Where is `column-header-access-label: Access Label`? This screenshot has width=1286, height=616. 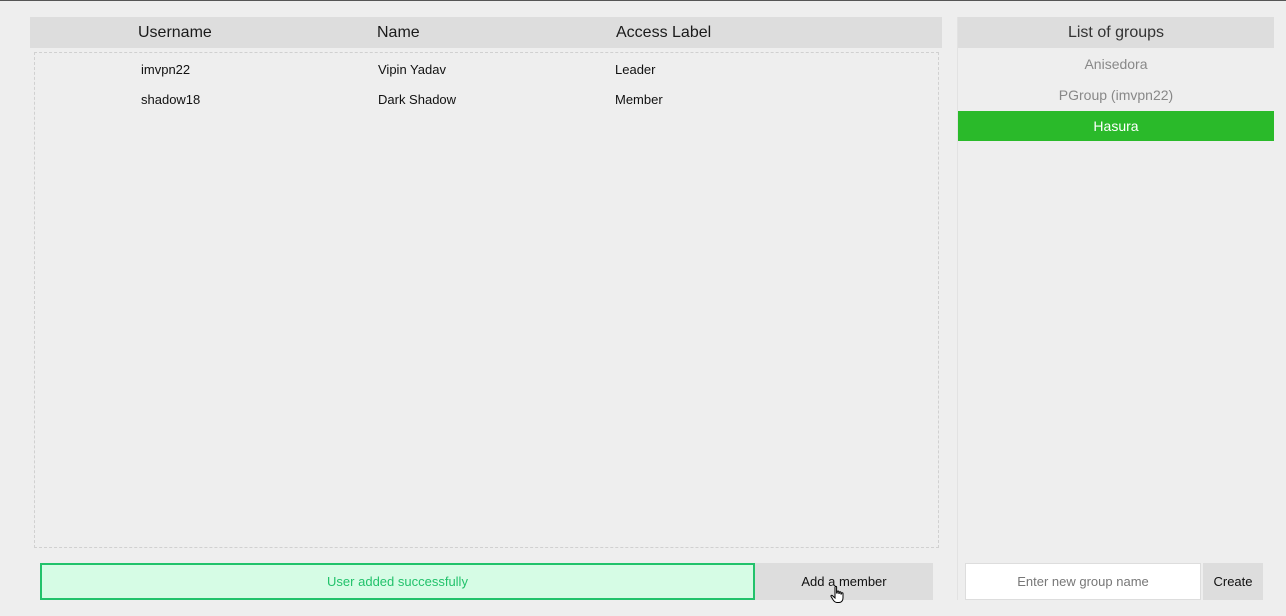 column-header-access-label: Access Label is located at coordinates (663, 33).